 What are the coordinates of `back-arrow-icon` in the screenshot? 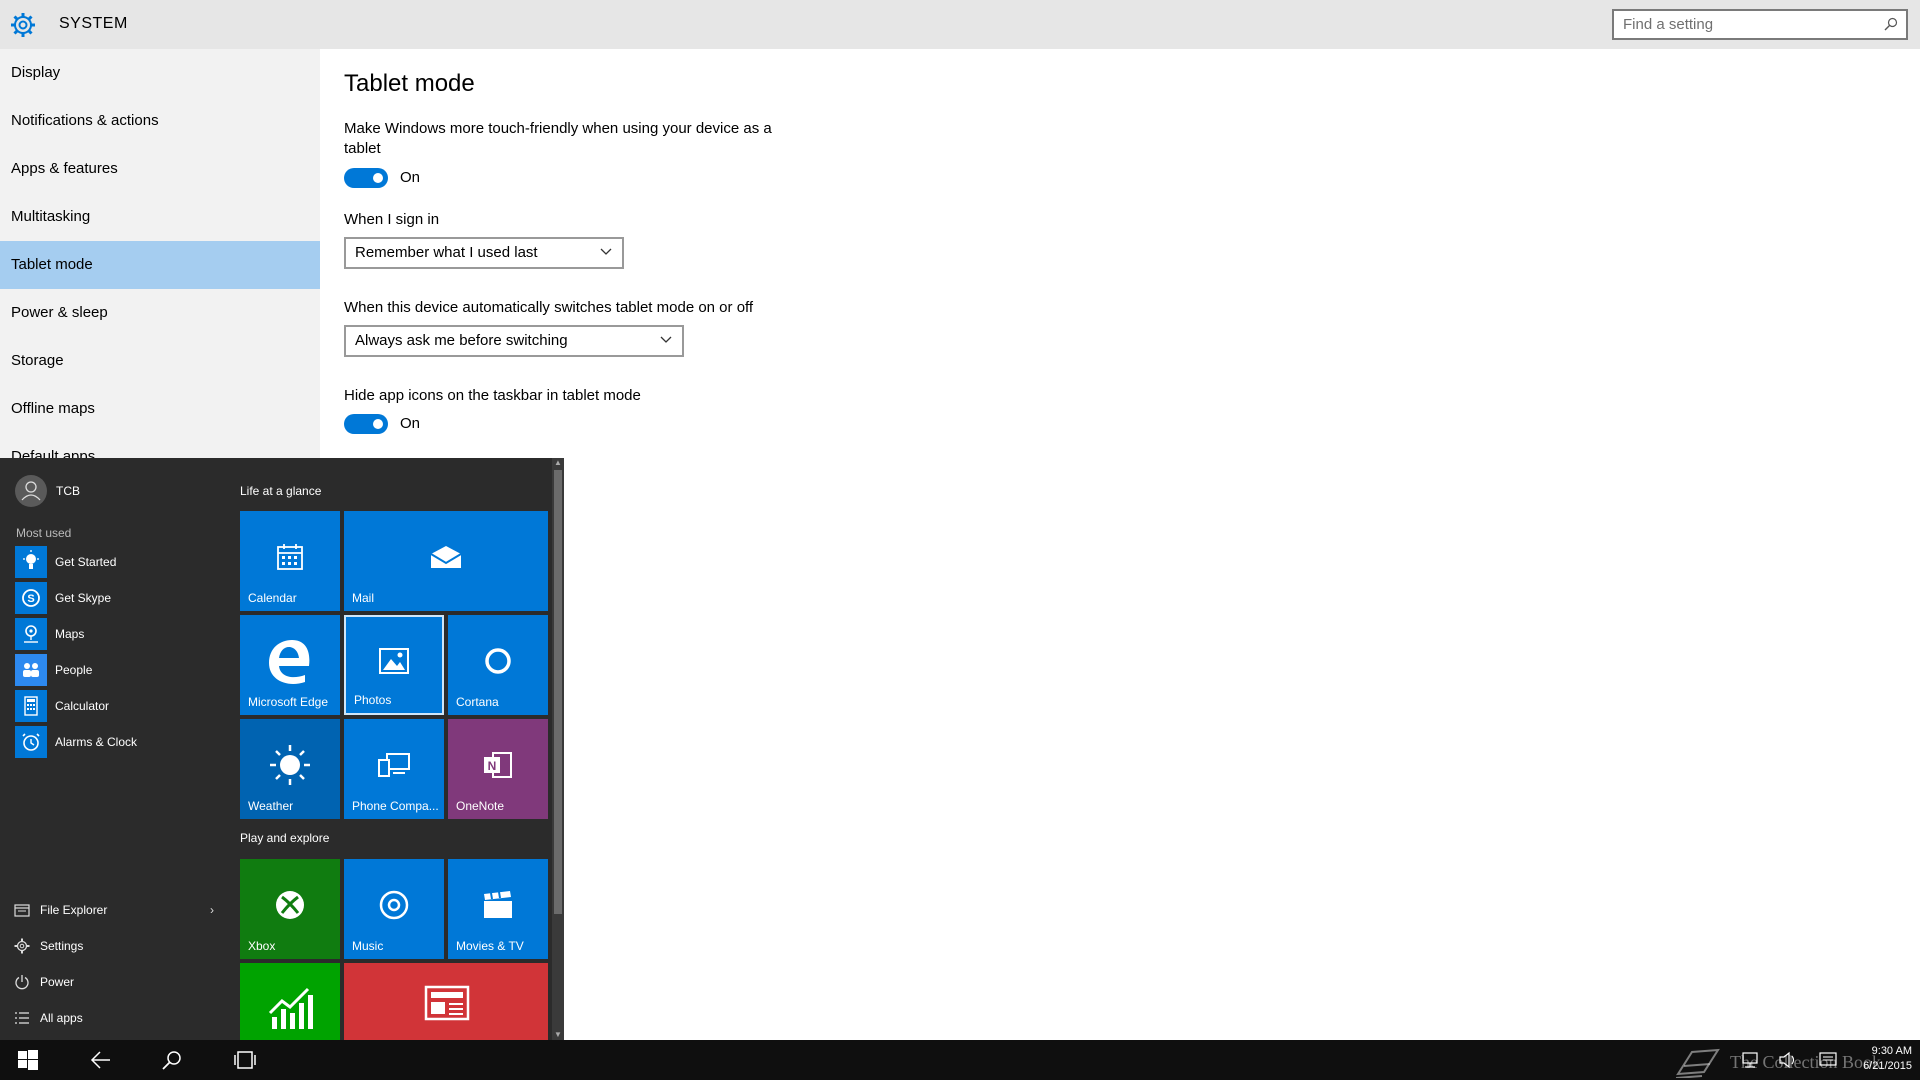 It's located at (100, 1060).